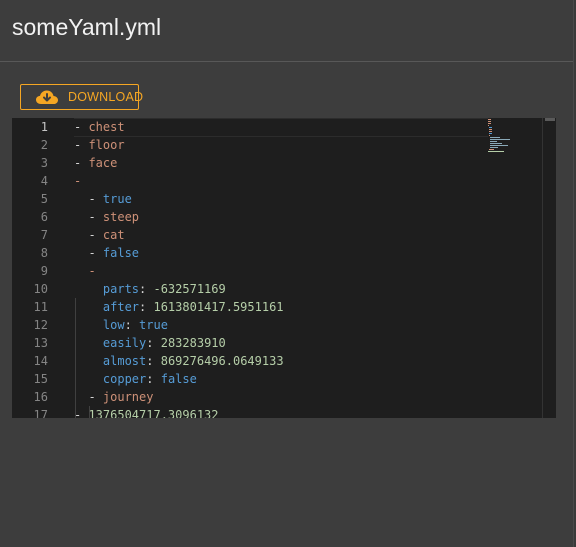 The image size is (576, 547). What do you see at coordinates (124, 343) in the screenshot?
I see `yaml-key: easily` at bounding box center [124, 343].